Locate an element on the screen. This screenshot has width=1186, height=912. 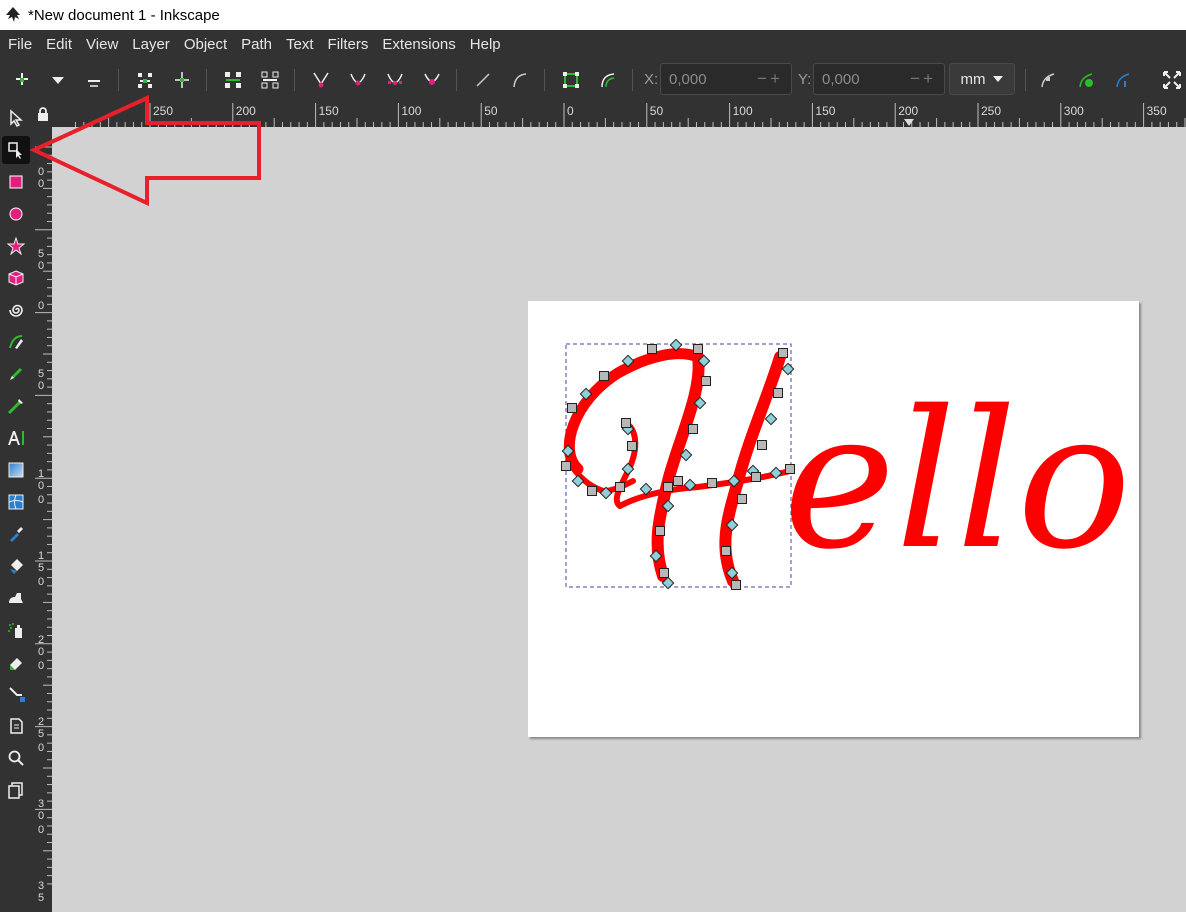
tweak-tool is located at coordinates (16, 598).